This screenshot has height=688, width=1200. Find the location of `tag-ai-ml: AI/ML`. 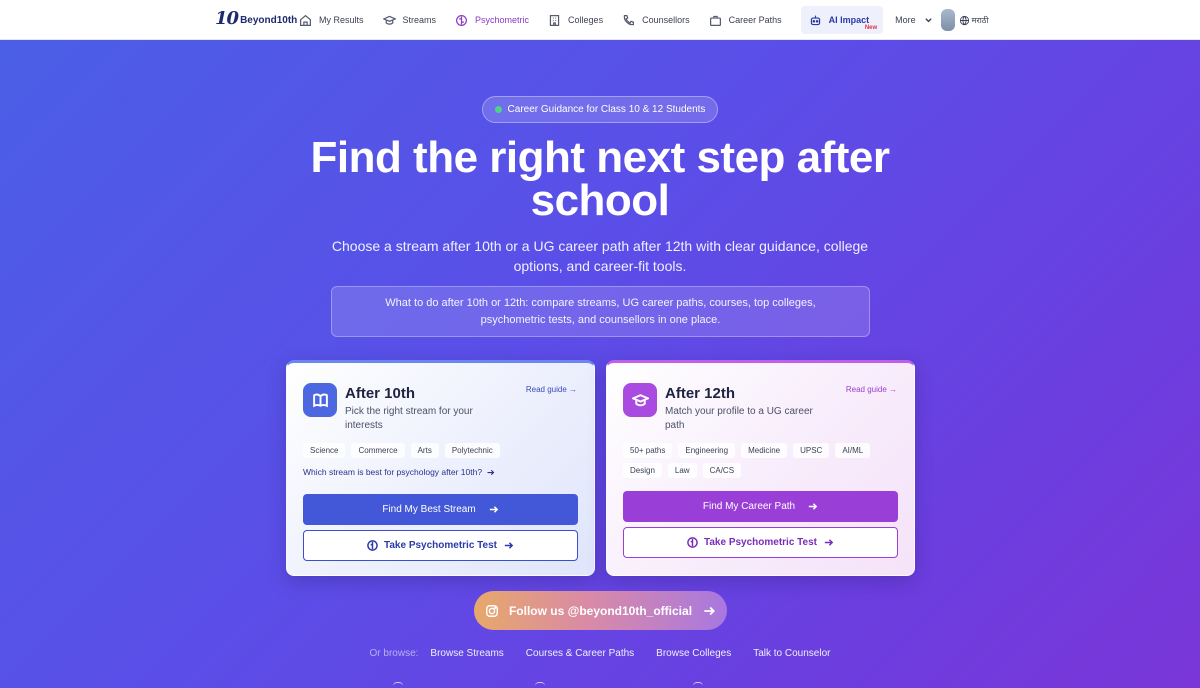

tag-ai-ml: AI/ML is located at coordinates (853, 450).